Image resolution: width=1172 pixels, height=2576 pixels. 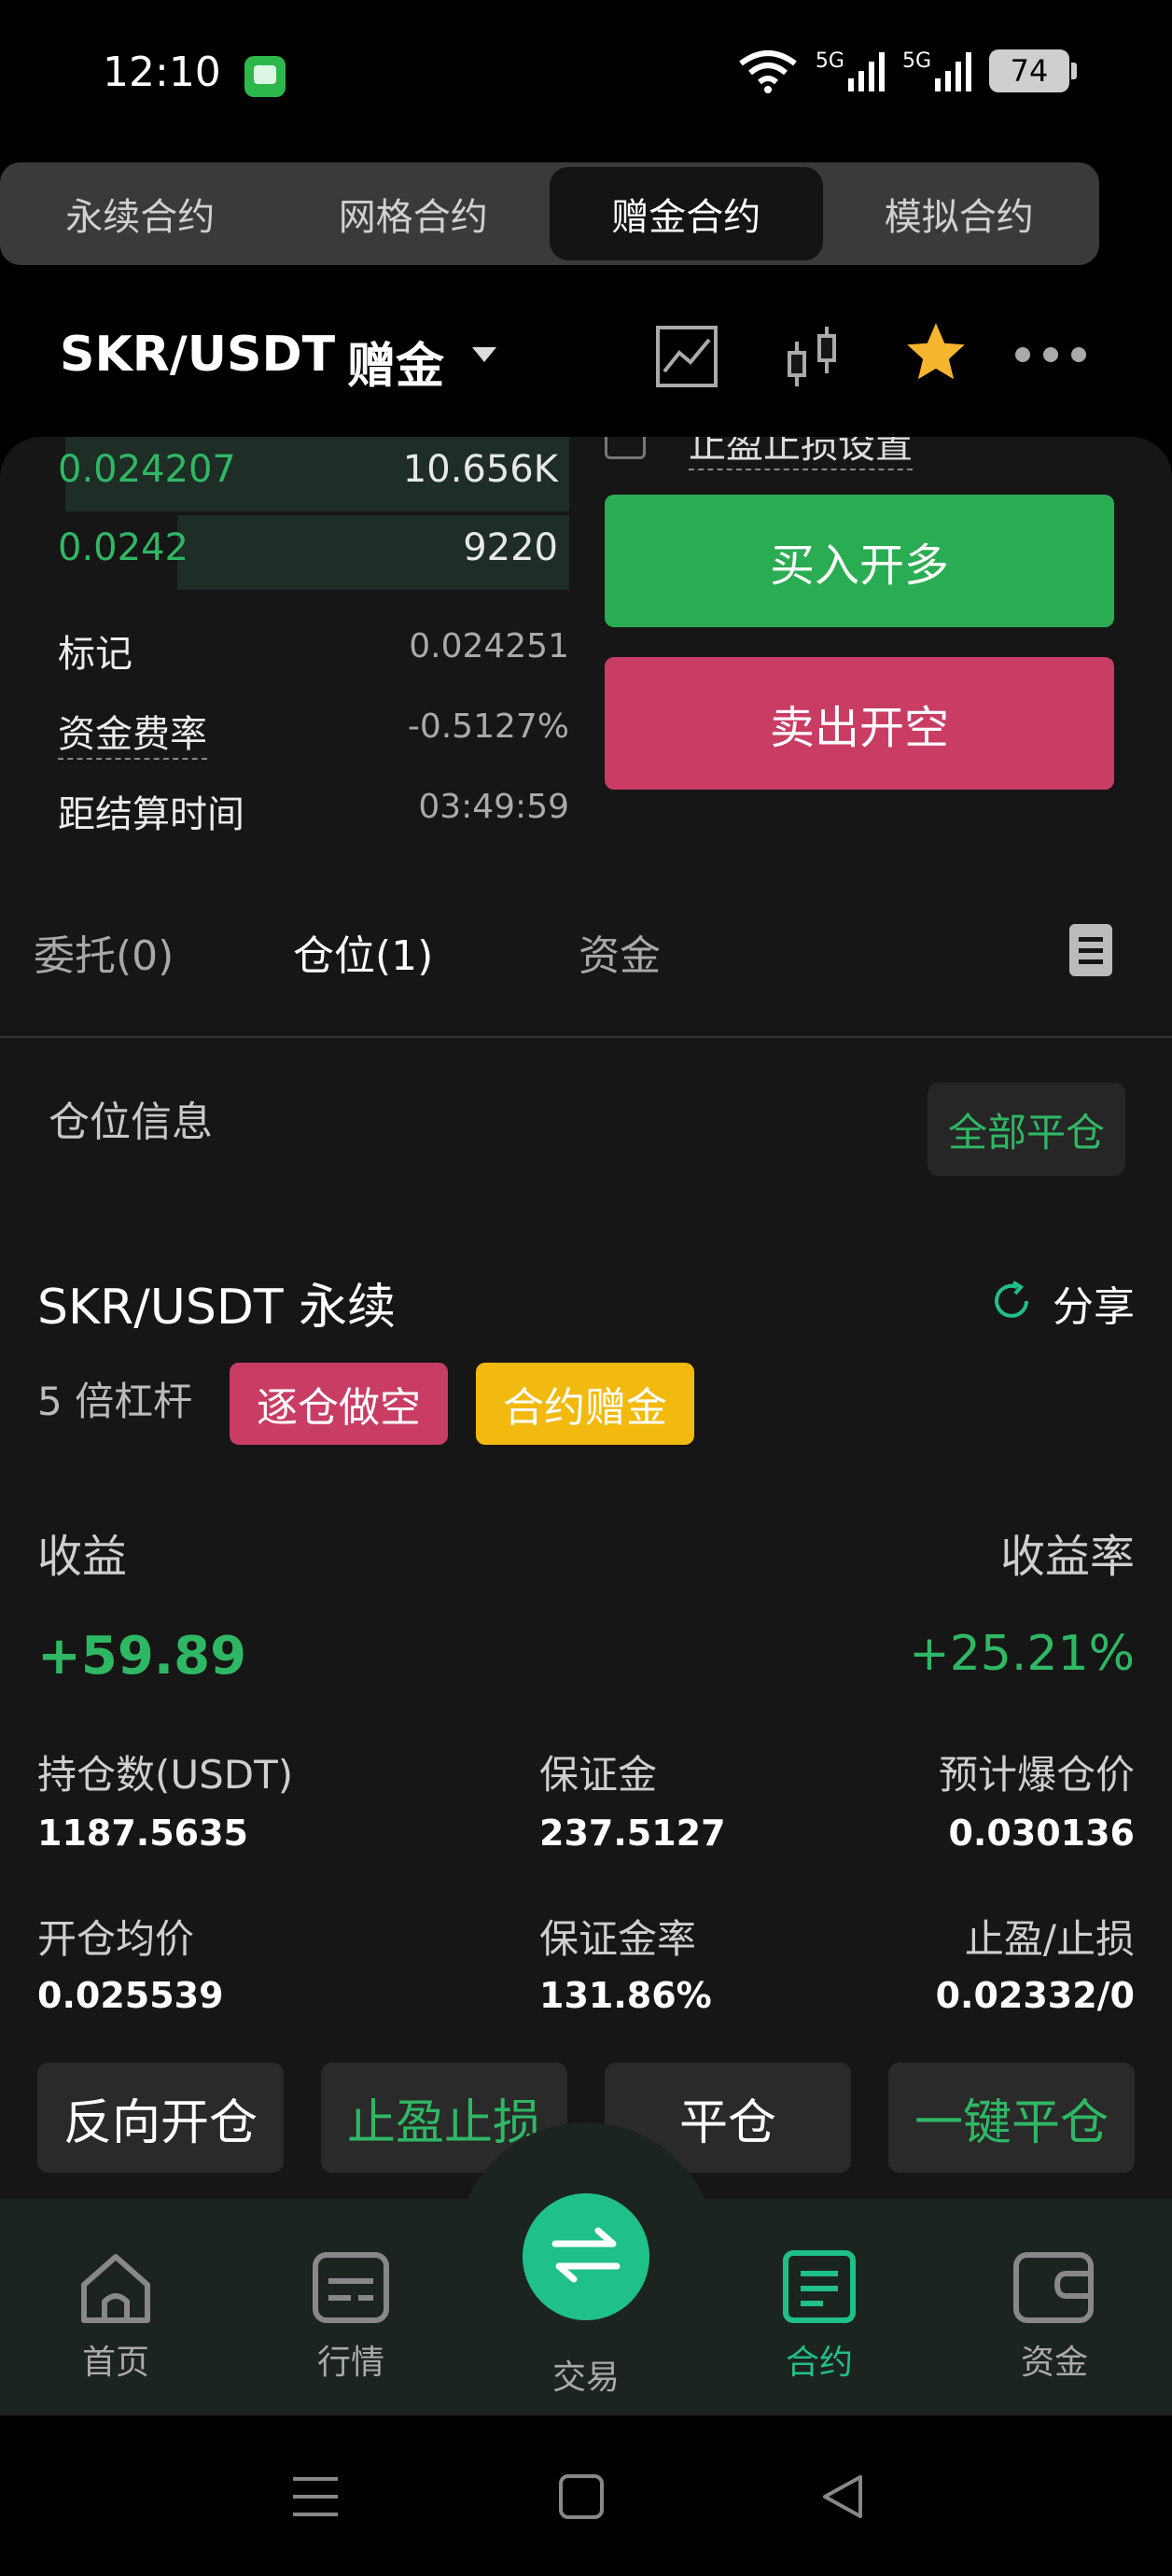 What do you see at coordinates (147, 469) in the screenshot?
I see `bid-price: 0.024207` at bounding box center [147, 469].